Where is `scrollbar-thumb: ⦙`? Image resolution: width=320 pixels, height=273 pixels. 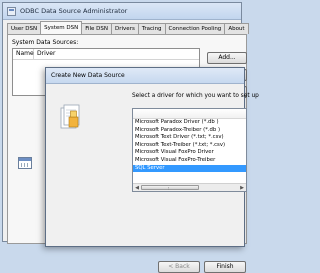 scrollbar-thumb: ⦙ is located at coordinates (170, 188).